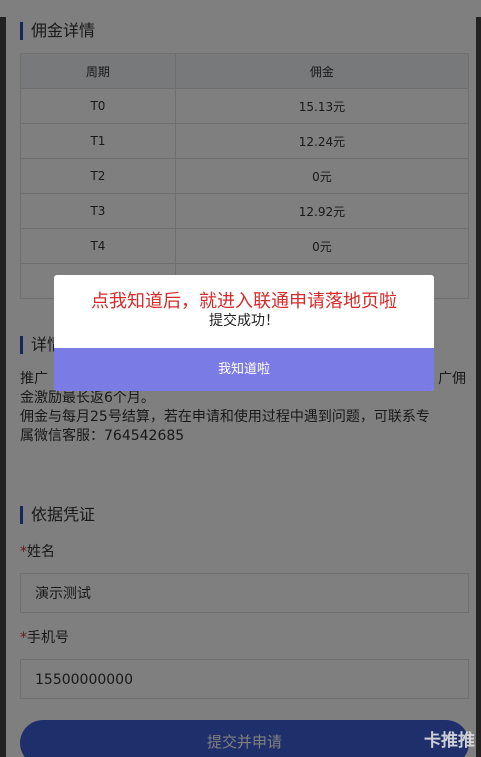  What do you see at coordinates (449, 741) in the screenshot?
I see `watermark-logo: 卡推推` at bounding box center [449, 741].